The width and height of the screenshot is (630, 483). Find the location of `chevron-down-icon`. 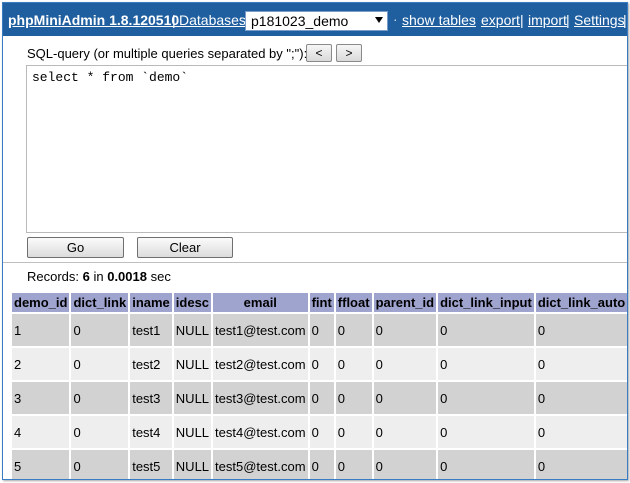

chevron-down-icon is located at coordinates (379, 20).